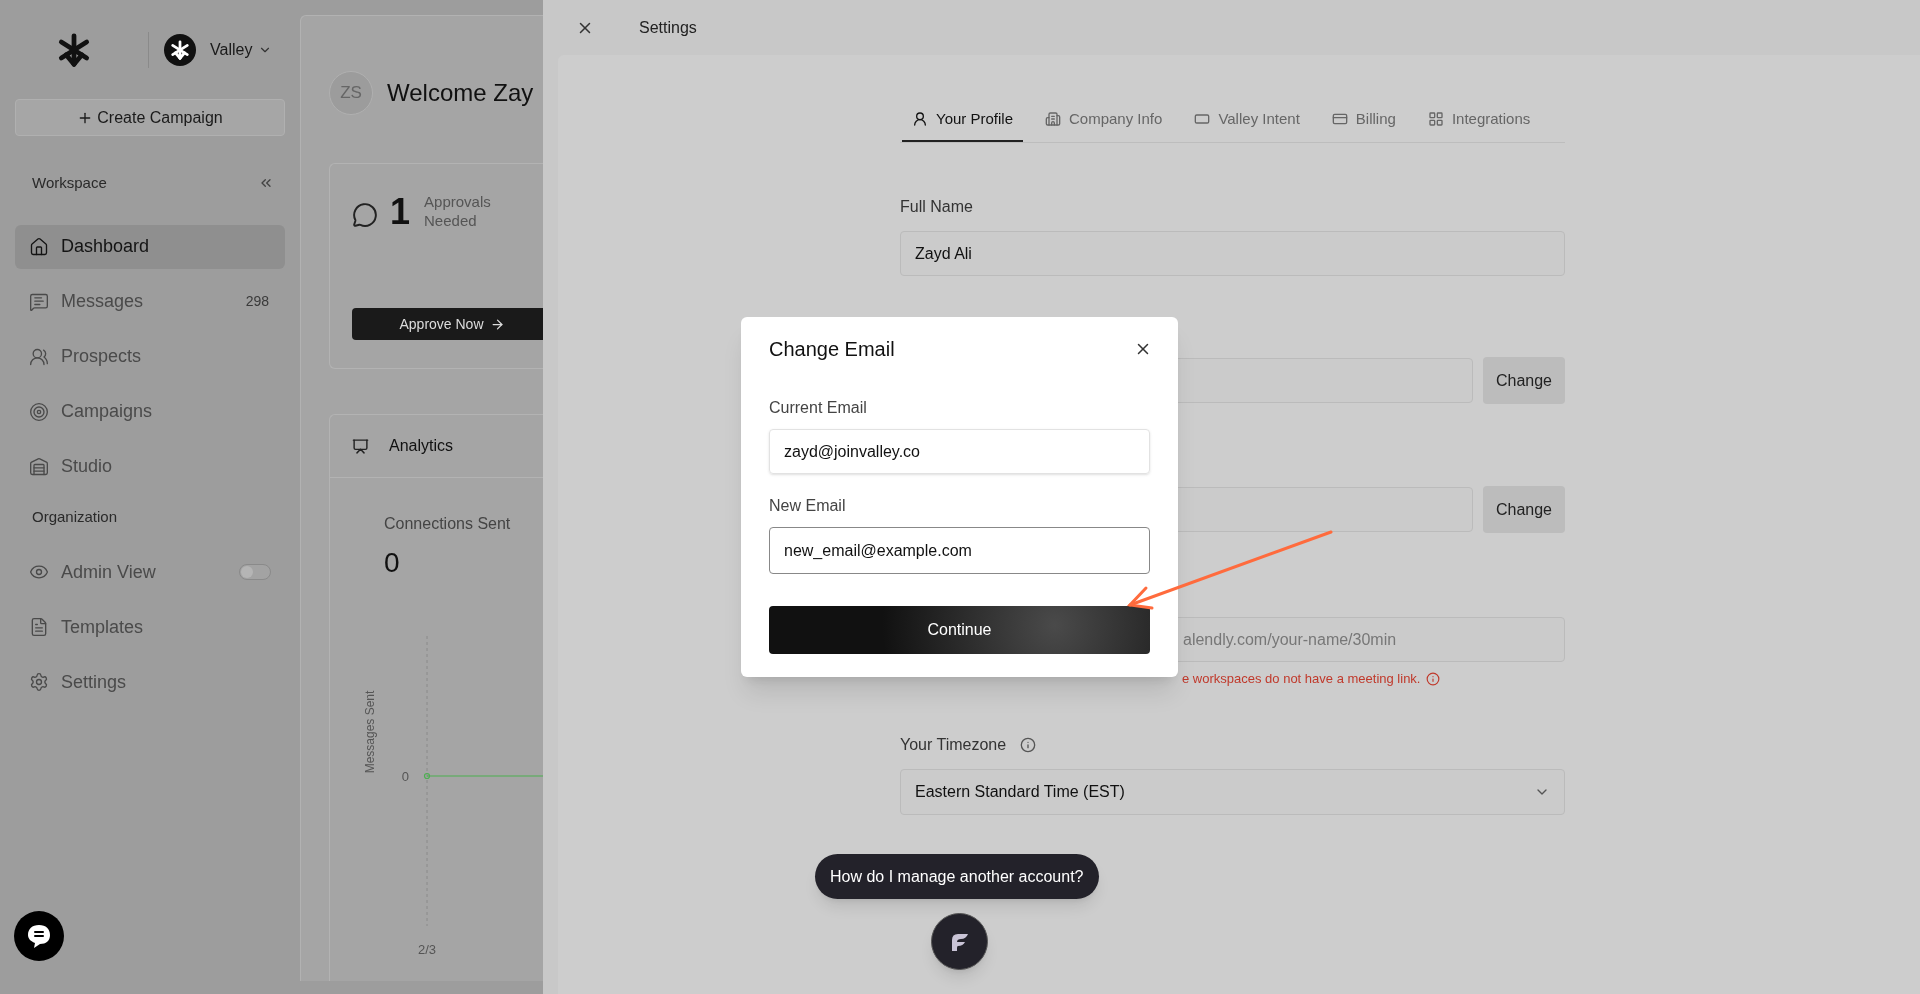 This screenshot has height=994, width=1920. What do you see at coordinates (1232, 253) in the screenshot?
I see `full-name-field: Zayd Ali` at bounding box center [1232, 253].